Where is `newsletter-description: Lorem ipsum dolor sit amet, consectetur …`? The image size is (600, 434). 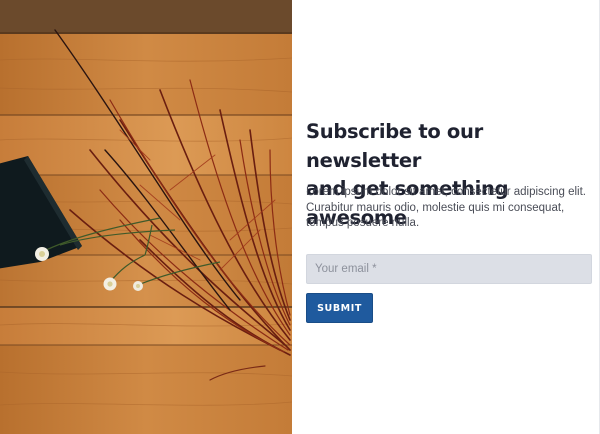 newsletter-description: Lorem ipsum dolor sit amet, consectetur … is located at coordinates (446, 207).